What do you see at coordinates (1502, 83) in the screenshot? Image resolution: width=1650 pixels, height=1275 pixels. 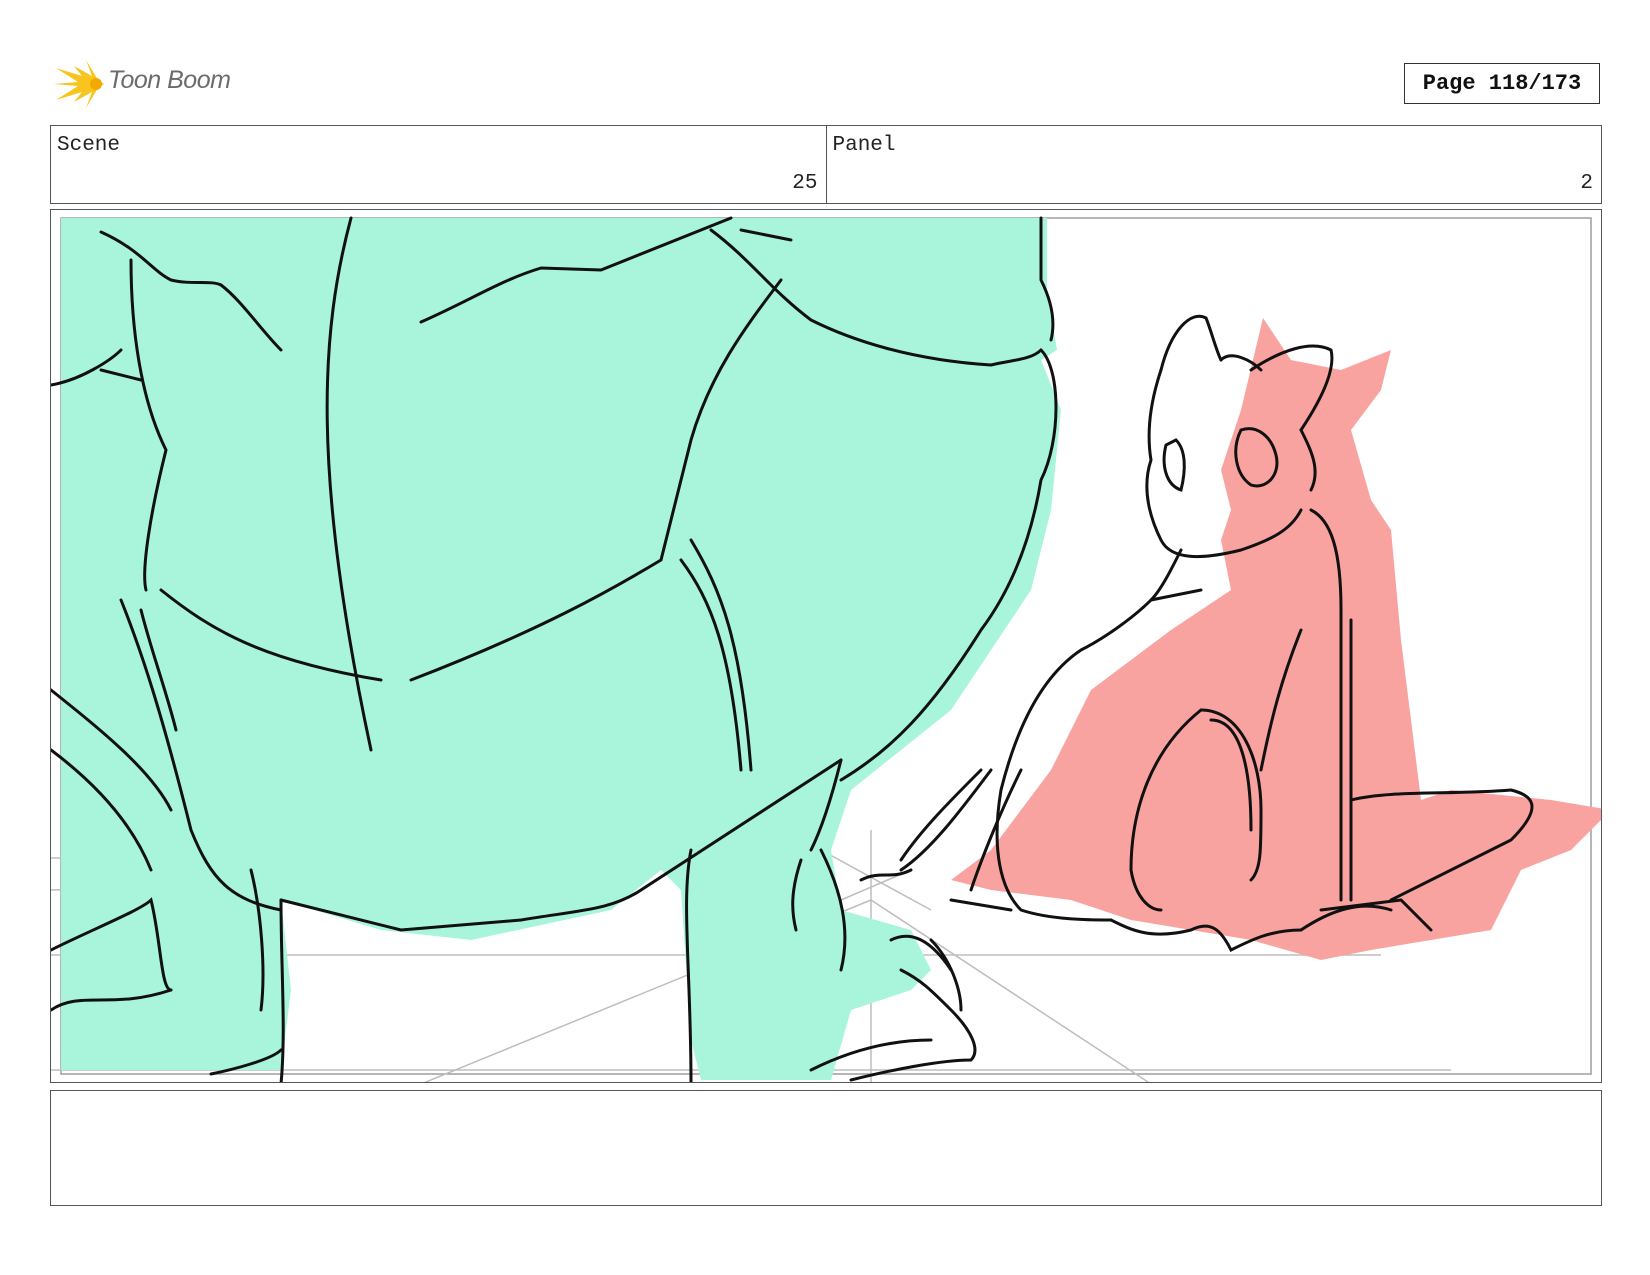 I see `page-indicator: Page 118/173` at bounding box center [1502, 83].